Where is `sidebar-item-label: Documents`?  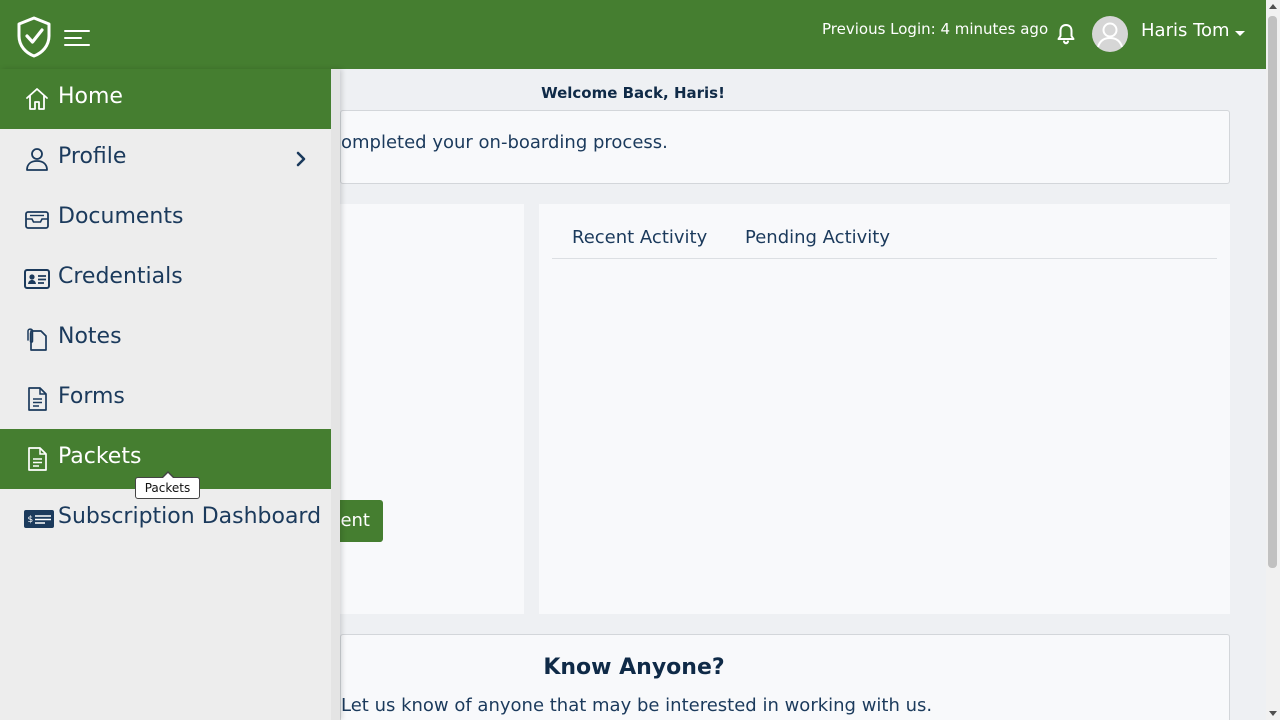 sidebar-item-label: Documents is located at coordinates (121, 216).